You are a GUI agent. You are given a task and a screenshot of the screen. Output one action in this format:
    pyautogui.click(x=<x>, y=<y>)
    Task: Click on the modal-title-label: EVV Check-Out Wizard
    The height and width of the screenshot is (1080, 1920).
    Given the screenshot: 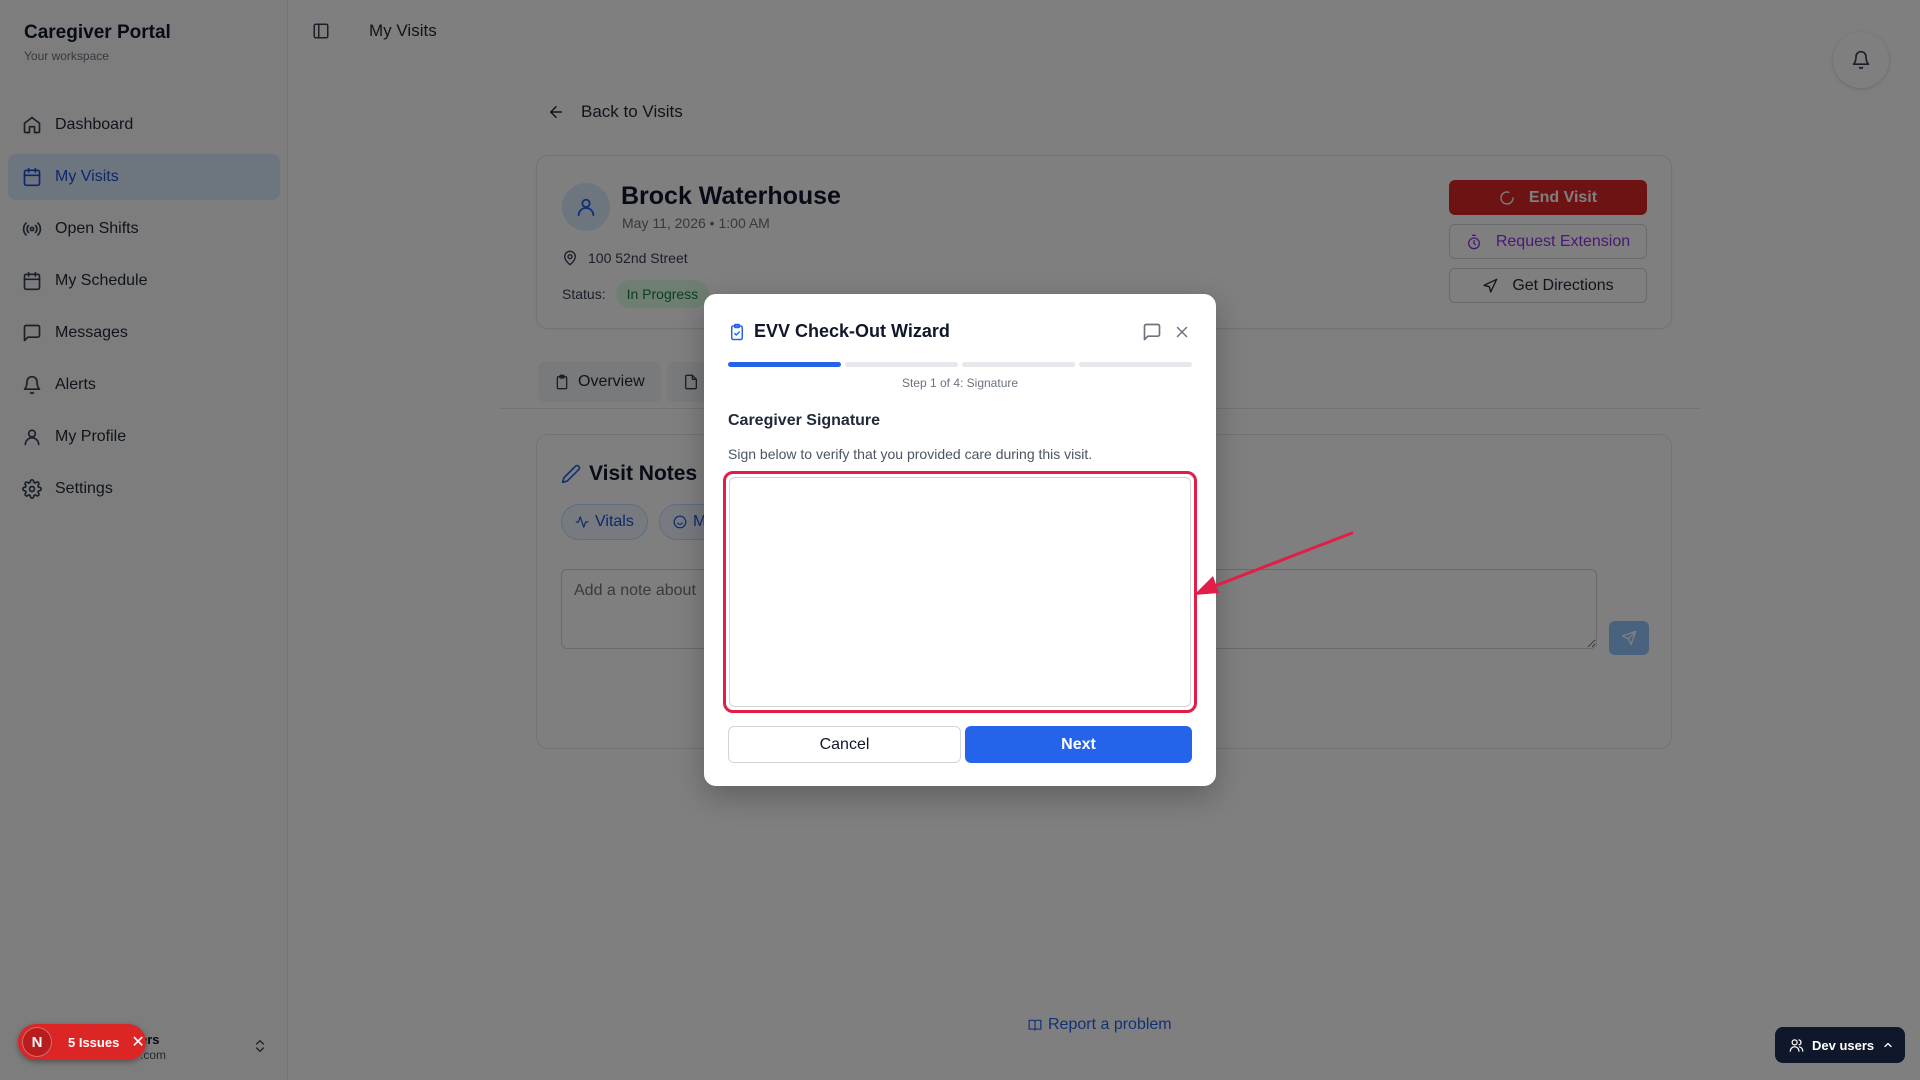 What is the action you would take?
    pyautogui.click(x=852, y=331)
    